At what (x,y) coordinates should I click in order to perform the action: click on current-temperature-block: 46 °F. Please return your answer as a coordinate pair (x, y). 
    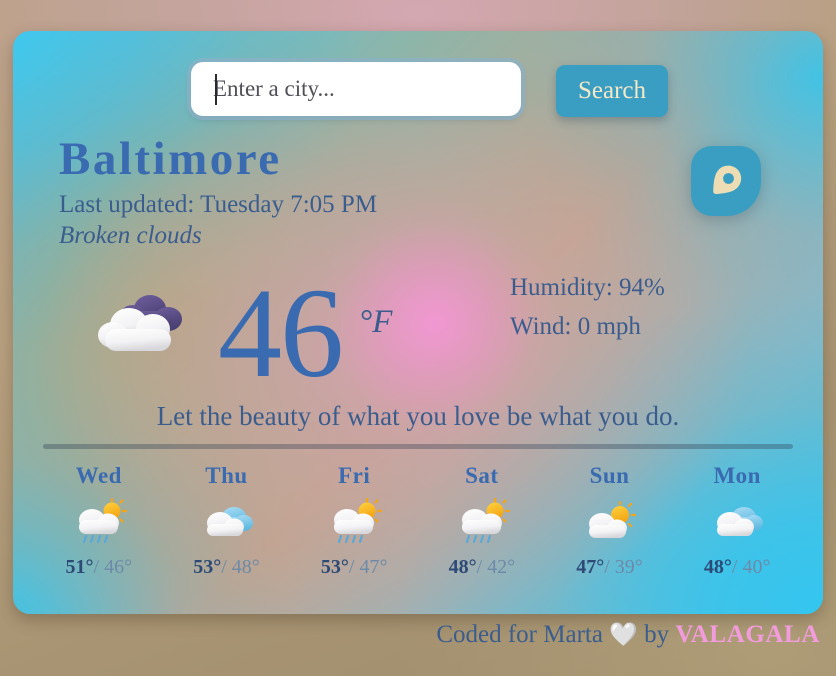
    Looking at the image, I should click on (305, 344).